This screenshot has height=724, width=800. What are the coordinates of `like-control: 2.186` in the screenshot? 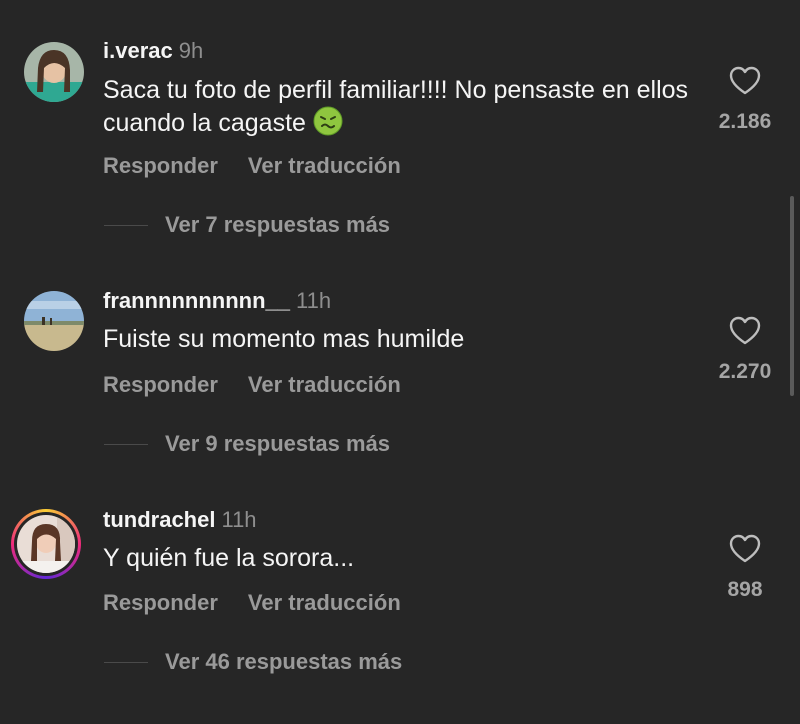 It's located at (745, 100).